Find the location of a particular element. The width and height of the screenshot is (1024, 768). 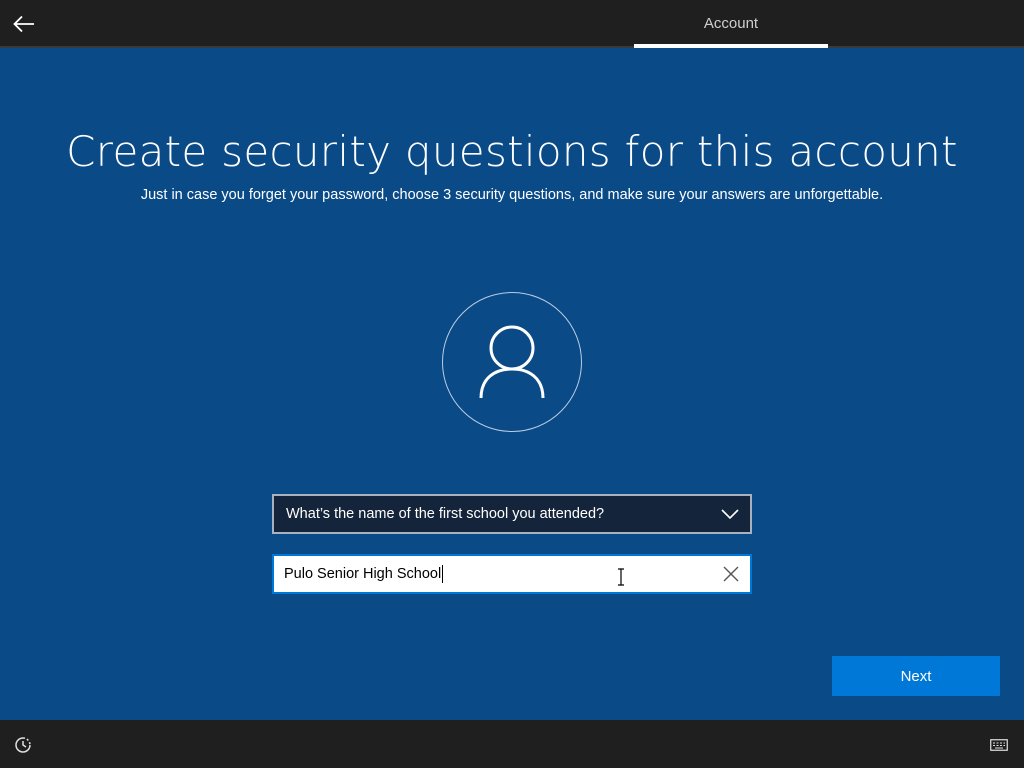

security-answer-value: Pulo Senior High School is located at coordinates (364, 574).